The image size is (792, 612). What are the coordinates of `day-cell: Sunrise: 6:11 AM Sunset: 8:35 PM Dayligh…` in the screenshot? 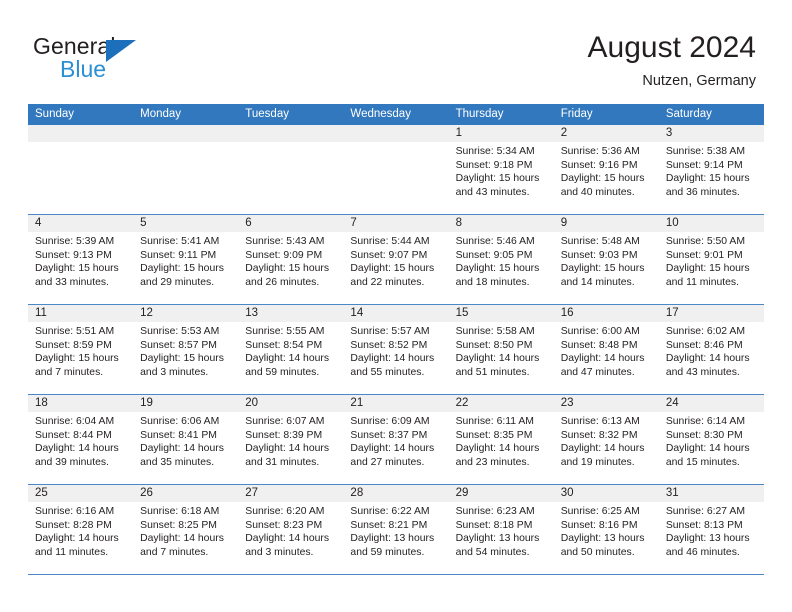 It's located at (501, 448).